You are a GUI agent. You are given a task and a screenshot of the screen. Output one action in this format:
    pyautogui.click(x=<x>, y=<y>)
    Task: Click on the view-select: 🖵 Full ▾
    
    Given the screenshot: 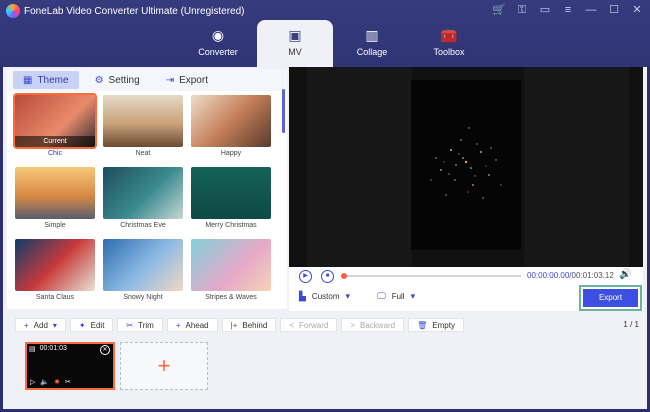 What is the action you would take?
    pyautogui.click(x=396, y=296)
    